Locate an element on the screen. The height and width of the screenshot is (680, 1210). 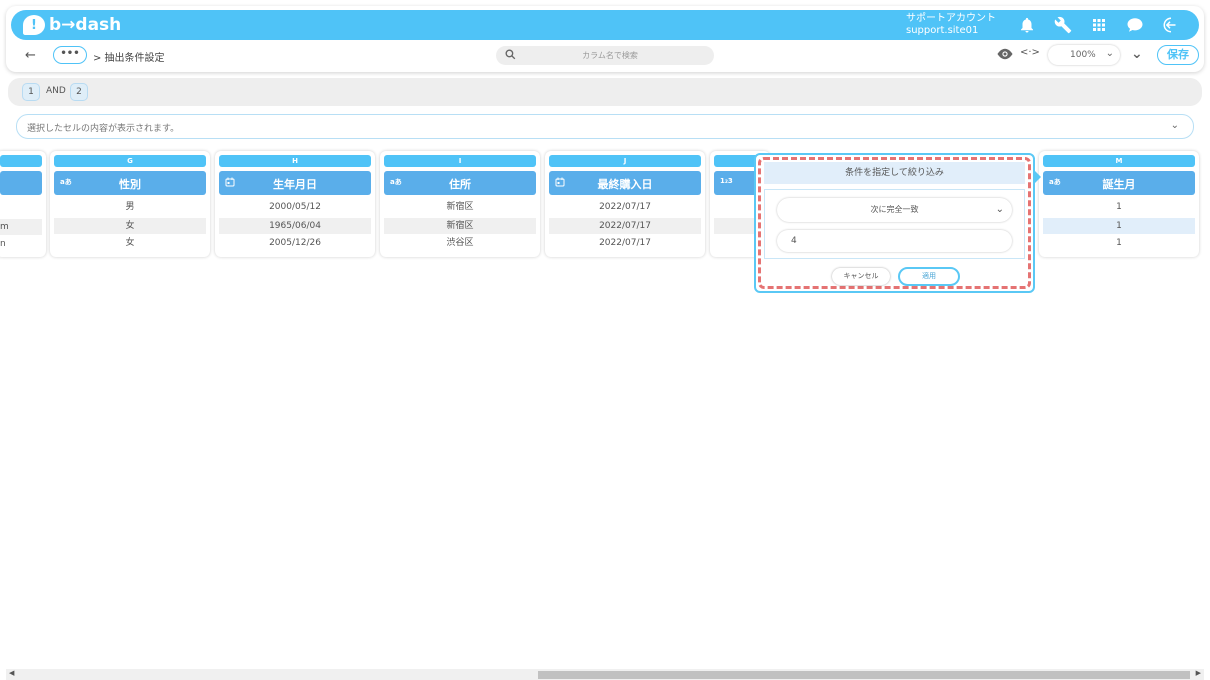
table-cell is located at coordinates (21, 209).